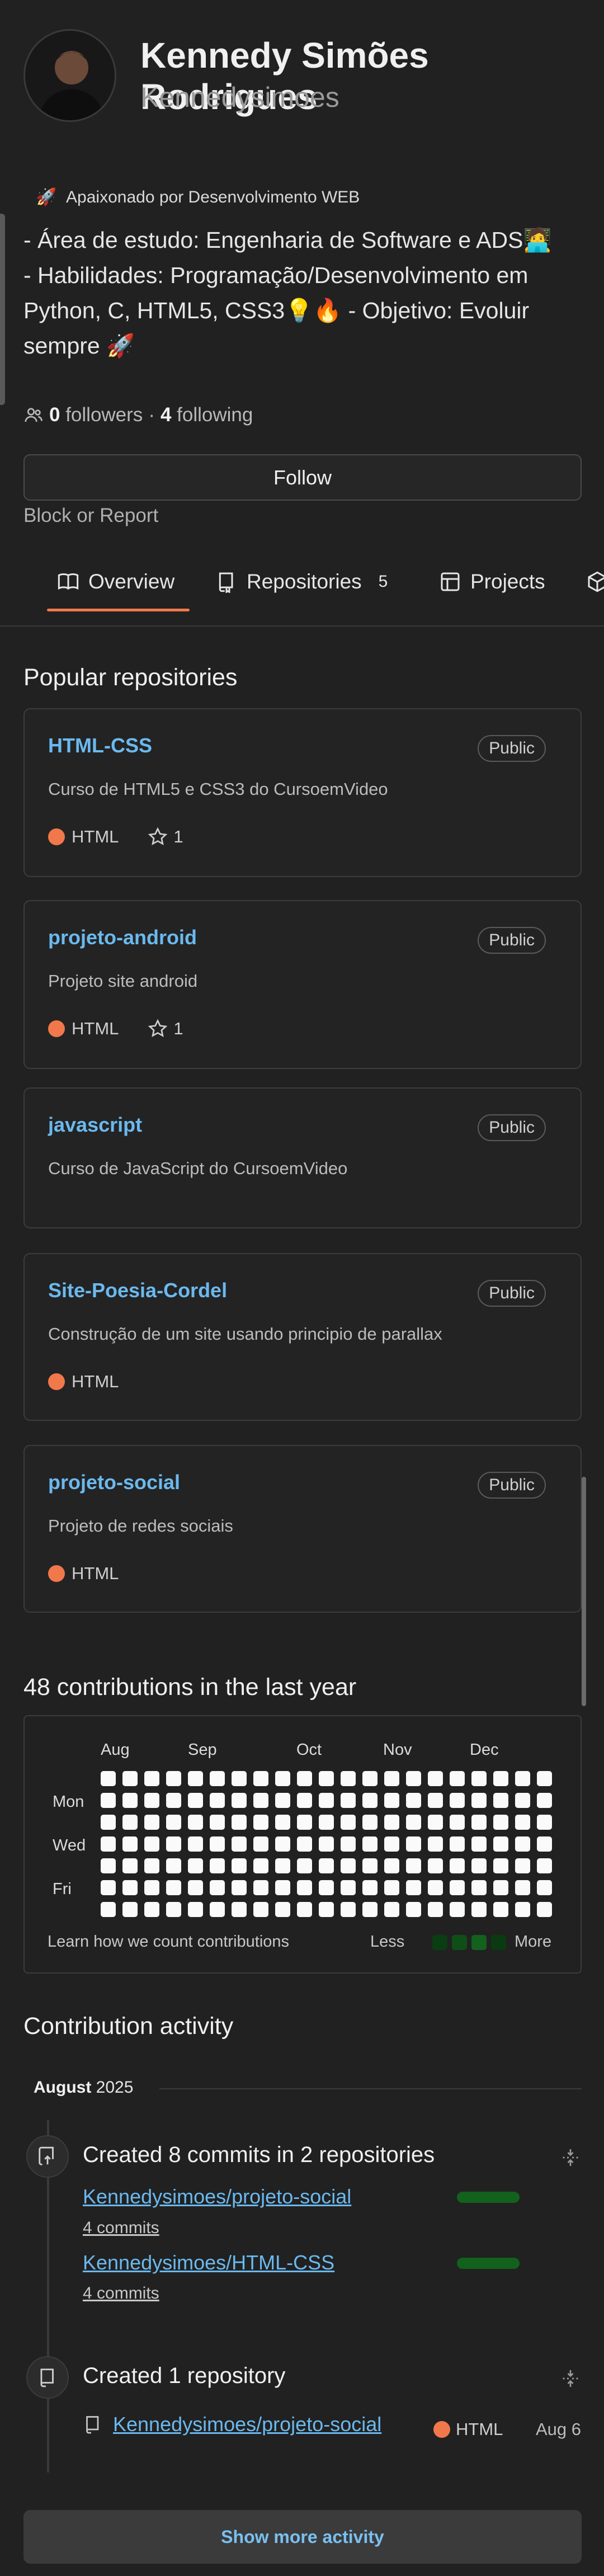  What do you see at coordinates (122, 937) in the screenshot?
I see `repo-link: projeto-android` at bounding box center [122, 937].